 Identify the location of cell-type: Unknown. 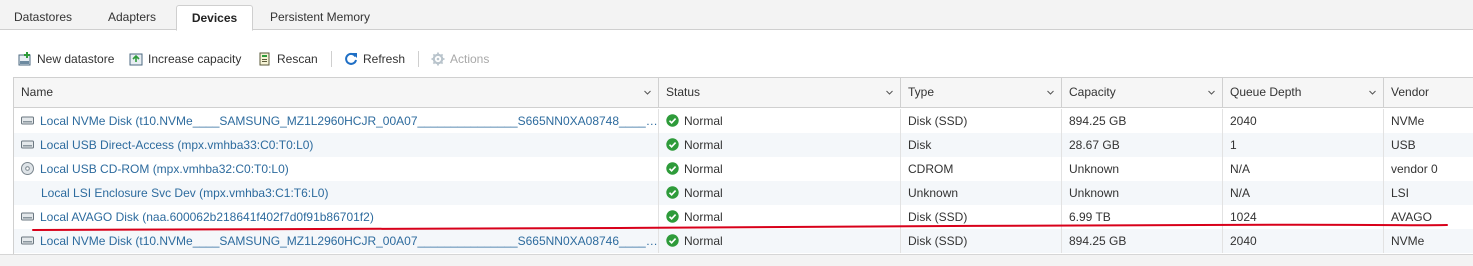
(981, 193).